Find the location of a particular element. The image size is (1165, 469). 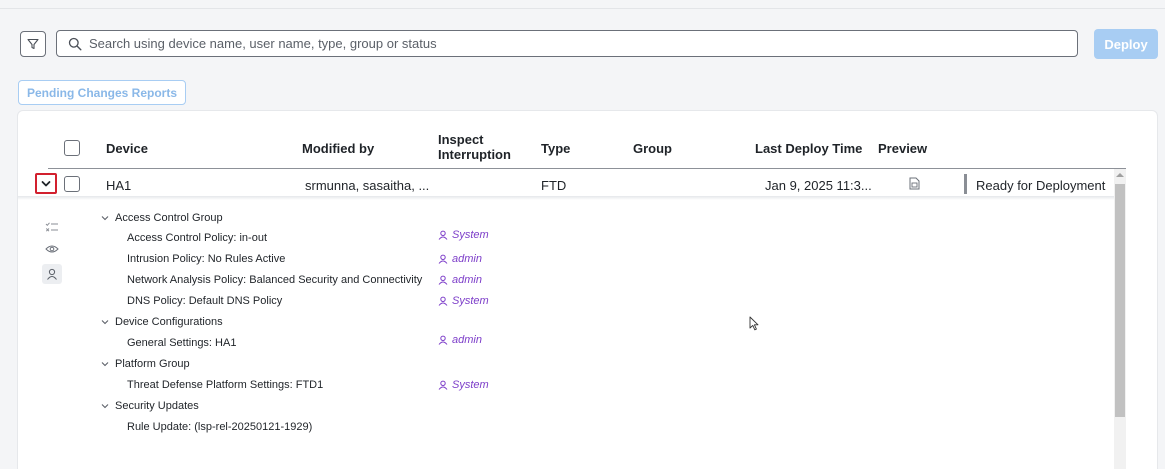

policy-item: General Settings: HA1 is located at coordinates (181, 343).